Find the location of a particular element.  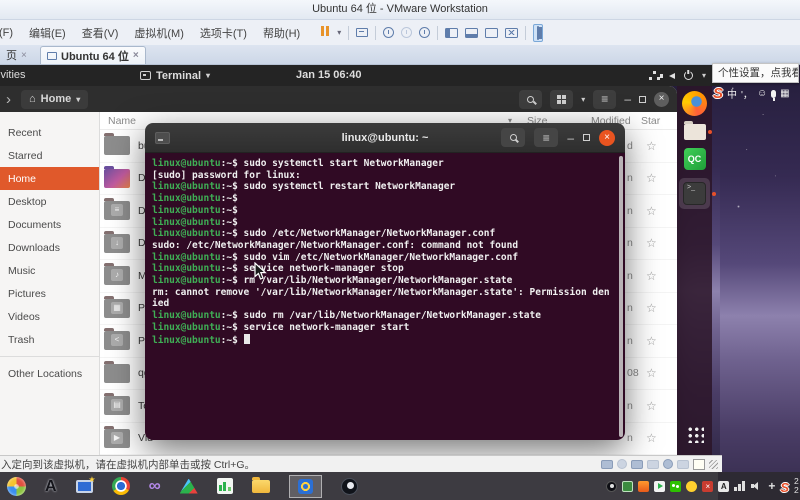

dock-qc-app: QC is located at coordinates (694, 159).